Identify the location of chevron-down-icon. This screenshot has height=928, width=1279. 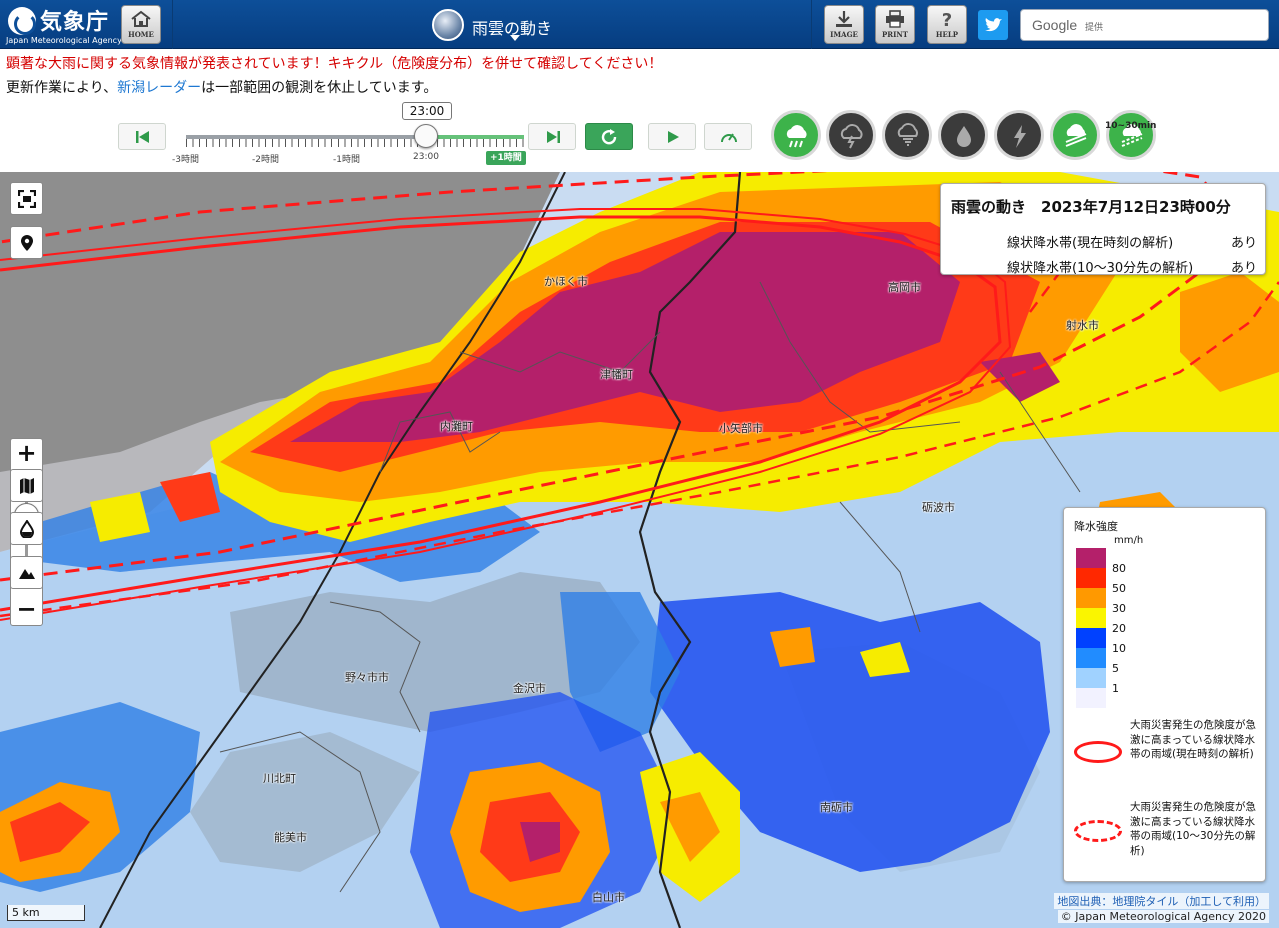
(515, 38).